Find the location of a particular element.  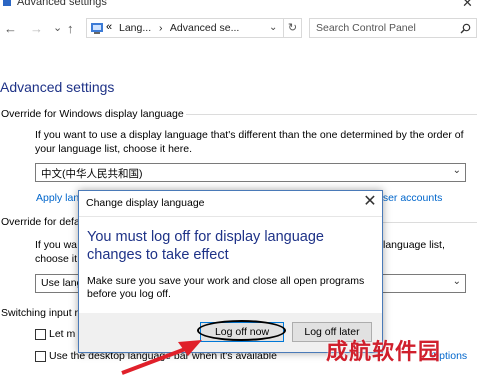

display-language-value: 中文(中华人民共和国) is located at coordinates (92, 174).